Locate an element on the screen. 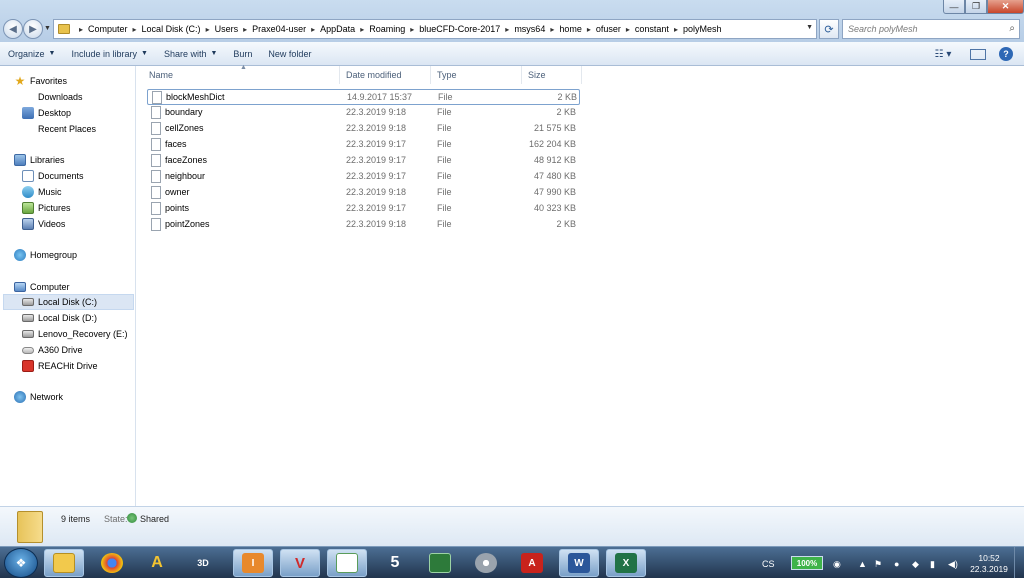  taskbar-app-word: W is located at coordinates (579, 563).